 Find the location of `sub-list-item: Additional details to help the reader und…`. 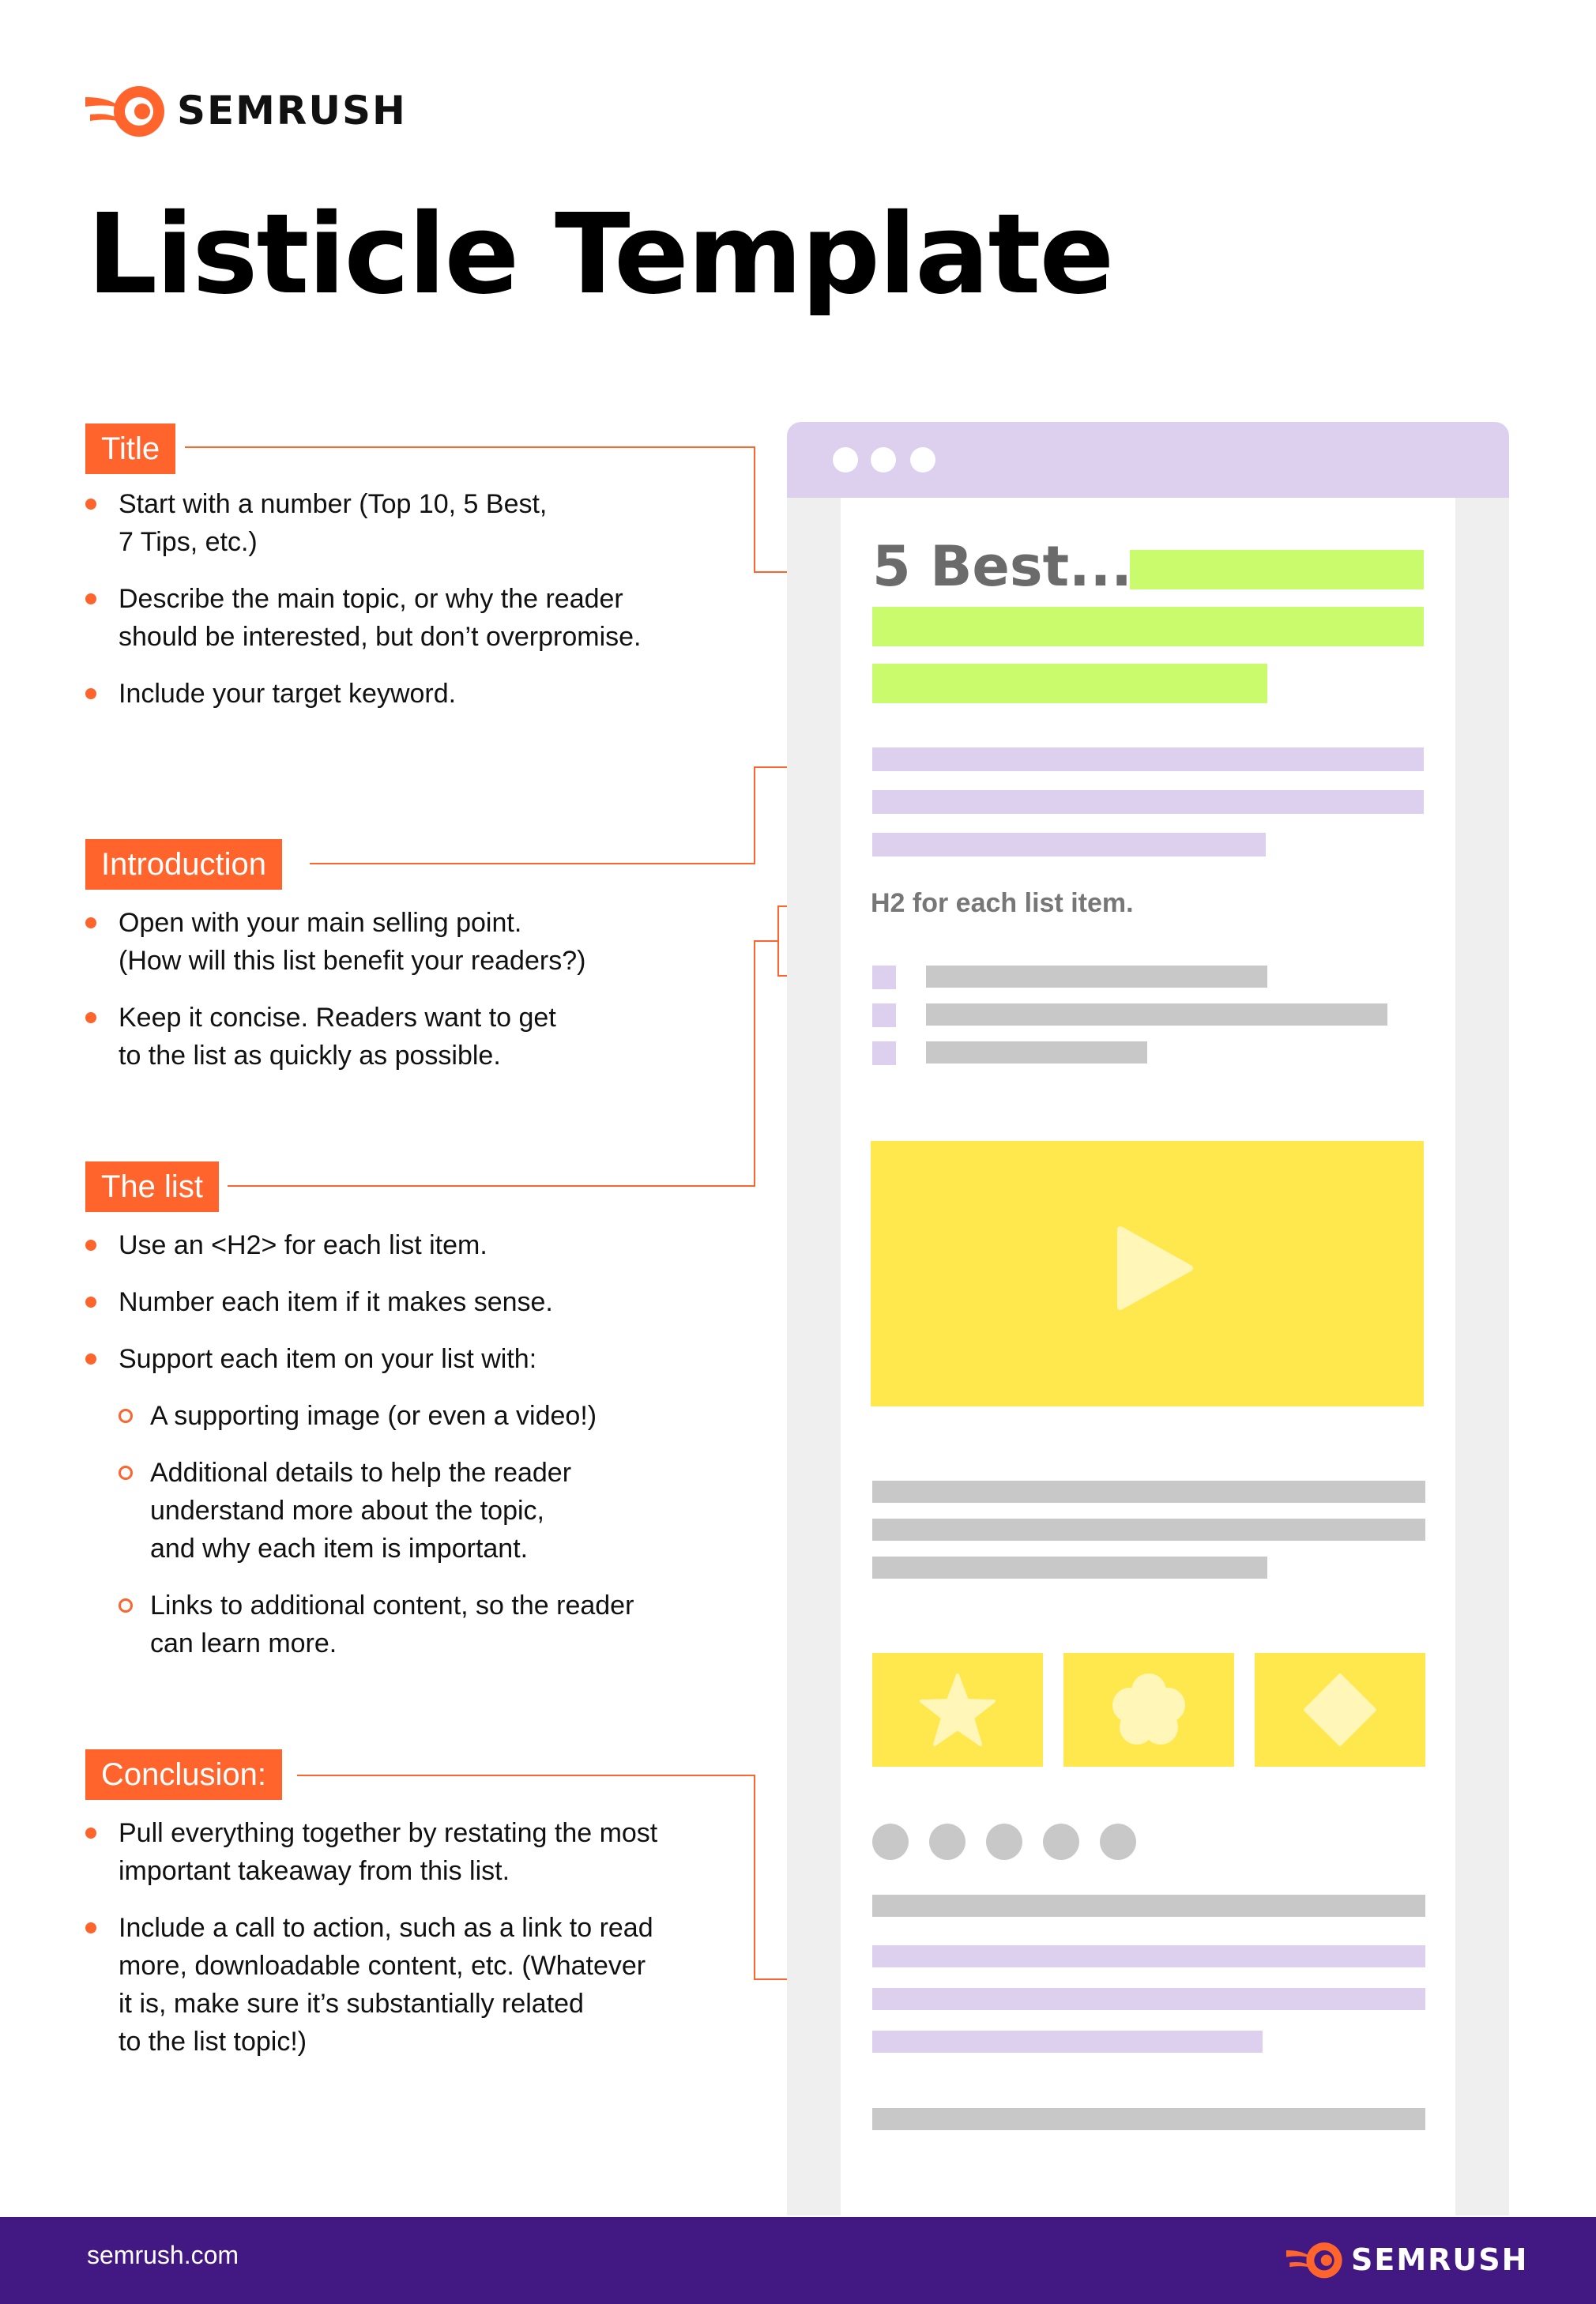

sub-list-item: Additional details to help the reader und… is located at coordinates (417, 1511).